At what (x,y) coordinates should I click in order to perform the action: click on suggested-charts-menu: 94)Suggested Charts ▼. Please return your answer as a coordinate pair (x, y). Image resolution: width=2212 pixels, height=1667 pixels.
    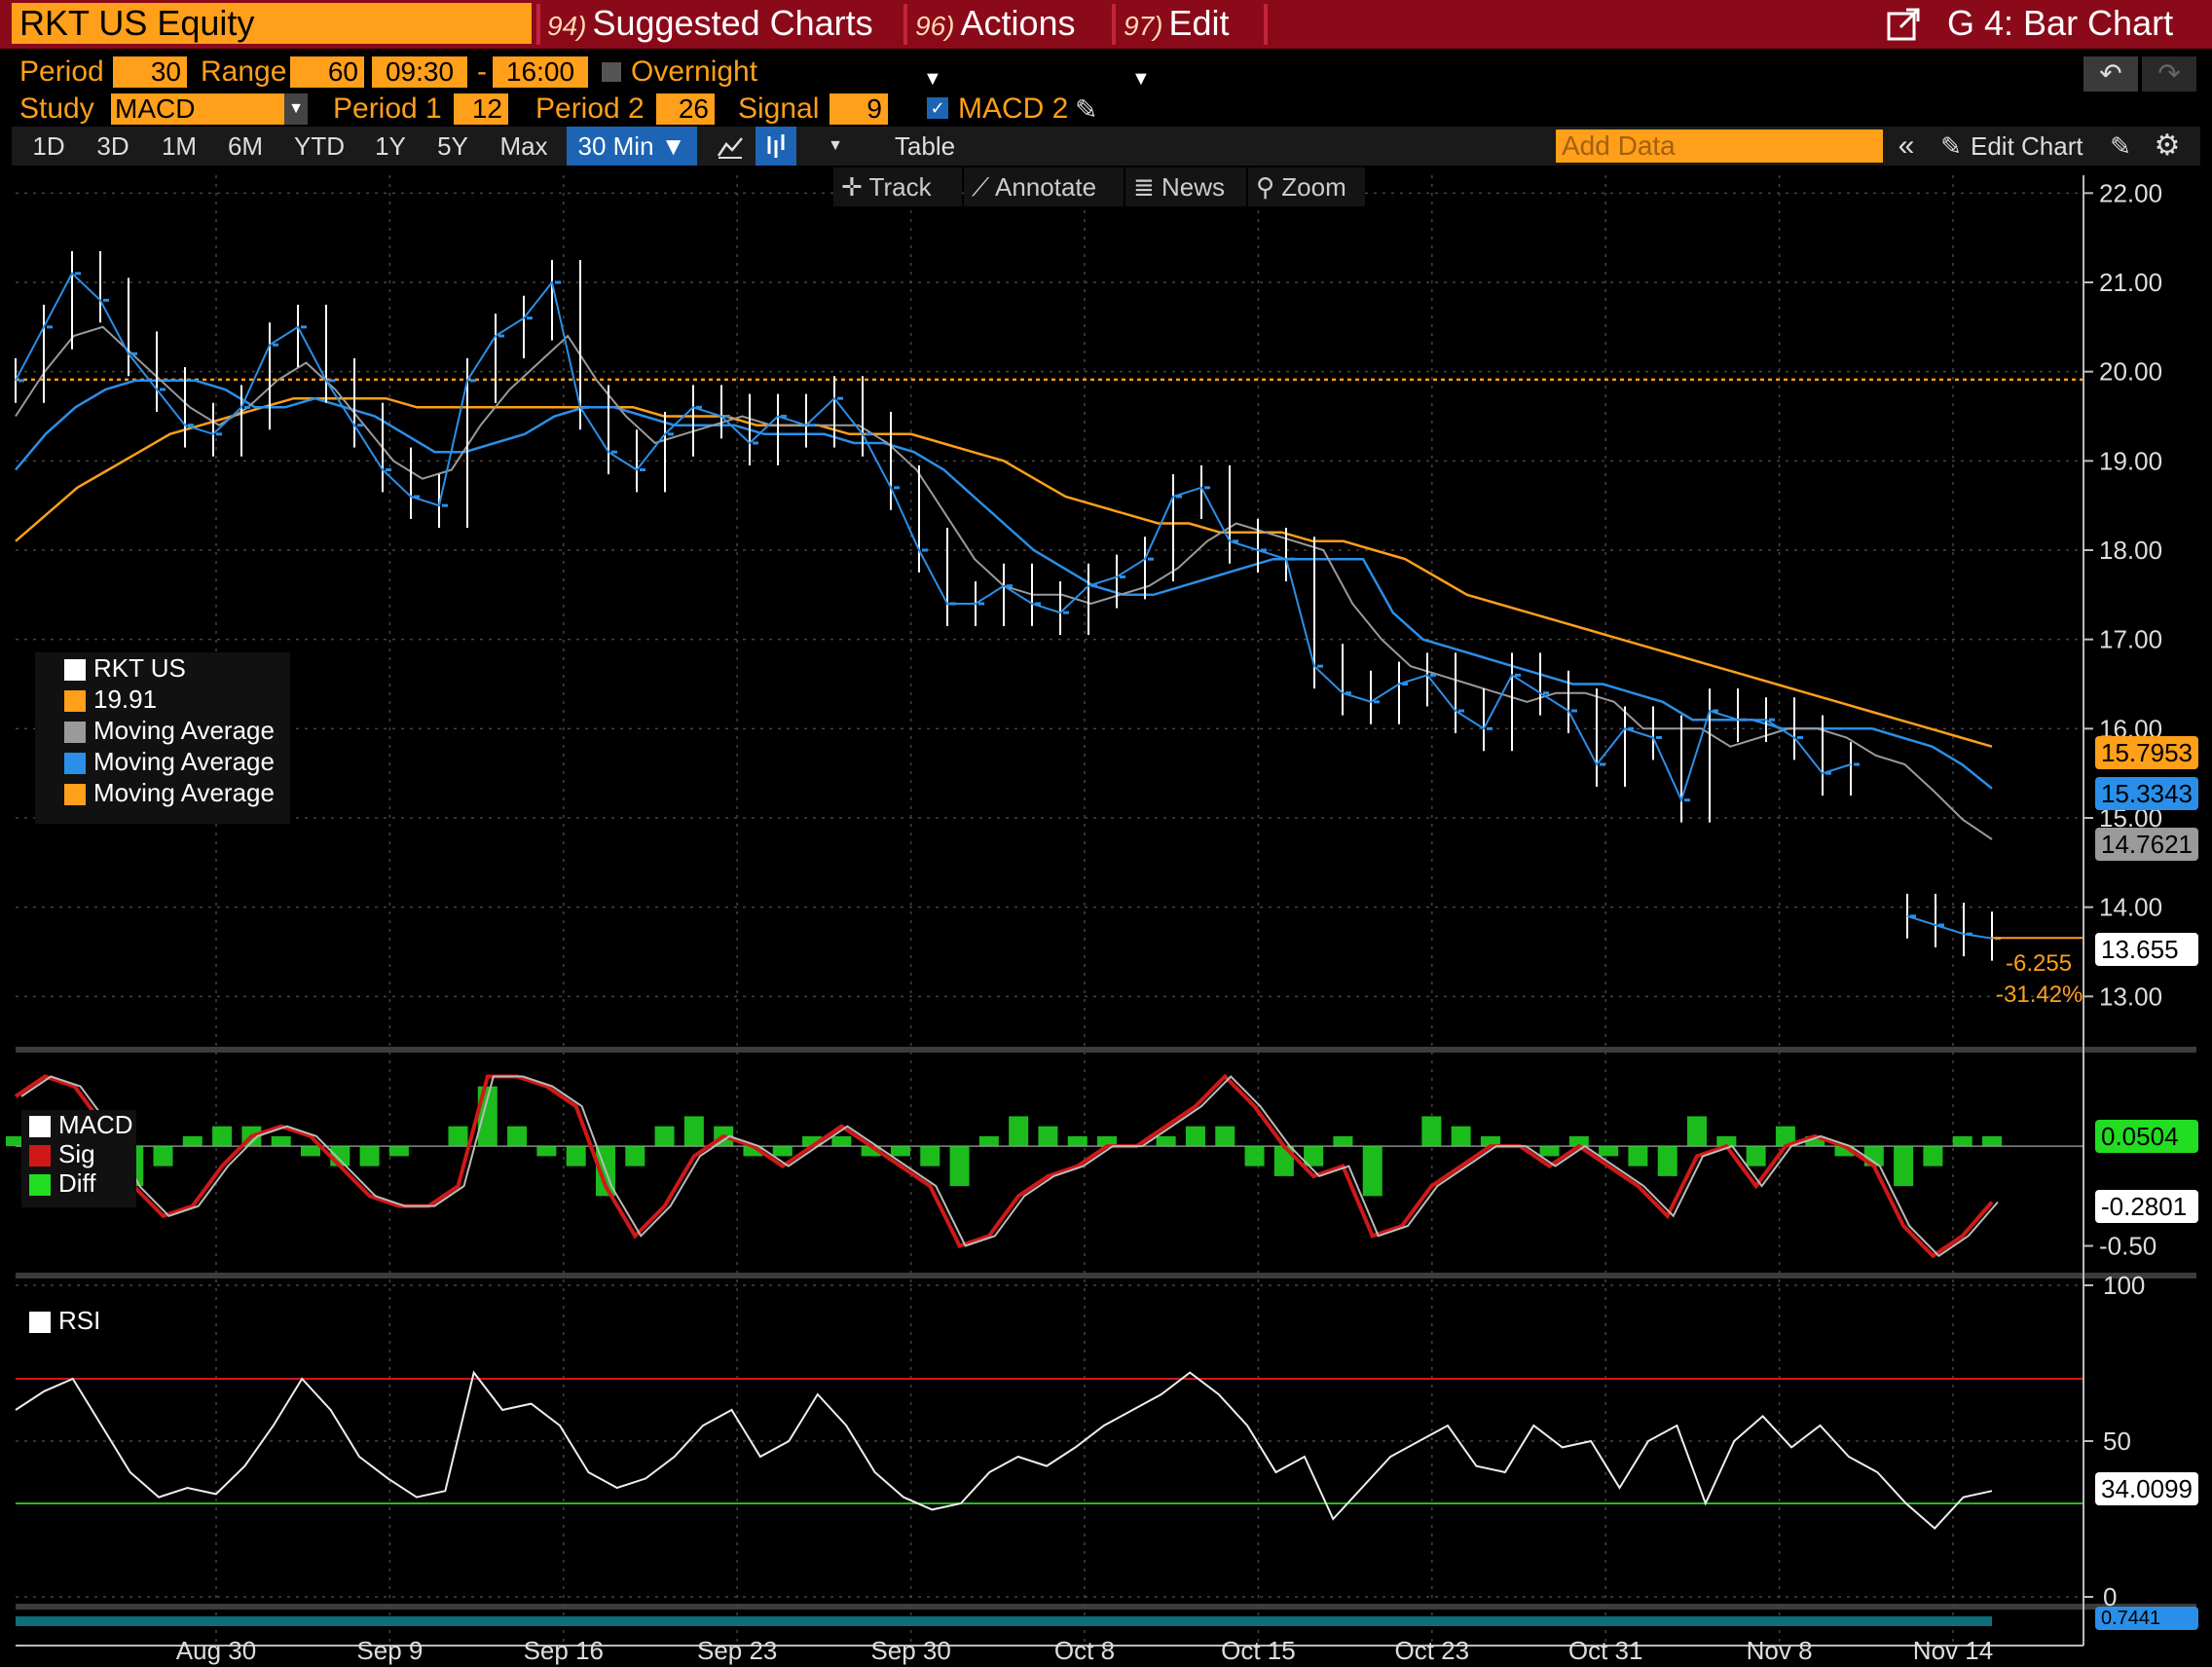
    Looking at the image, I should click on (722, 45).